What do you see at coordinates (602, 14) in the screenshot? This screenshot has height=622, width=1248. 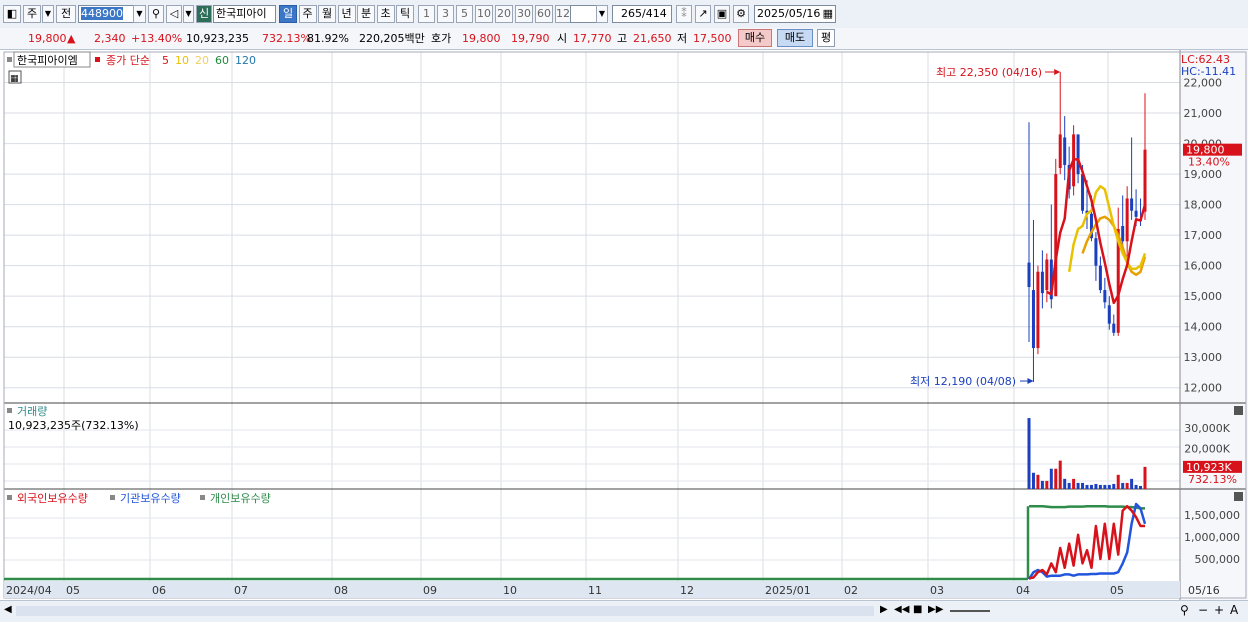 I see `interval-dropdown-icon: ▼` at bounding box center [602, 14].